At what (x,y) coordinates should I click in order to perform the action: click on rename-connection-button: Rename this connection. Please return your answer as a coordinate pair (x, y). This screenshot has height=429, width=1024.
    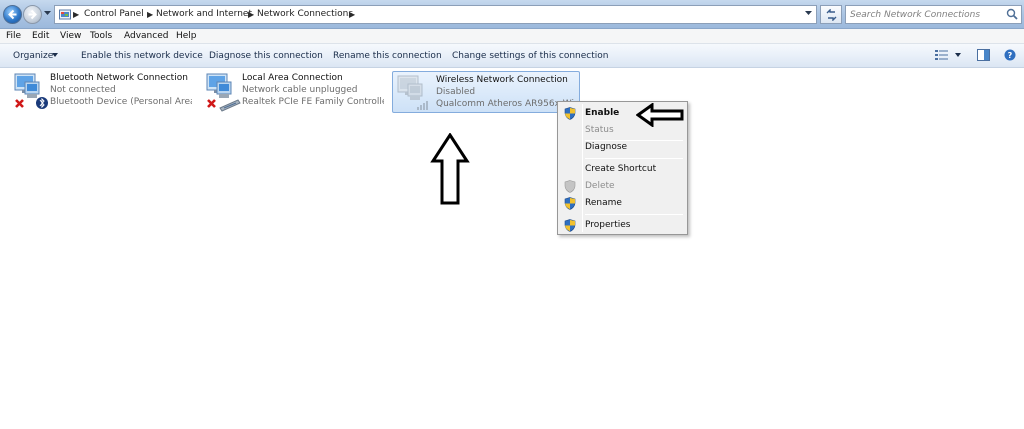
    Looking at the image, I should click on (387, 56).